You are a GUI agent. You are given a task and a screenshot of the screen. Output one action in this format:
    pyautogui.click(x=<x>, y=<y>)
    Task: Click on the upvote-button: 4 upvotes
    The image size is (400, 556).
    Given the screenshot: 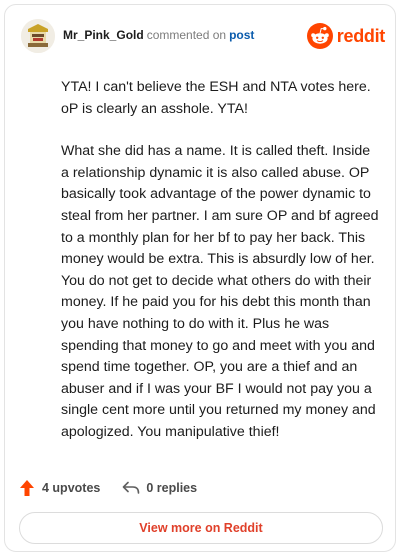 What is the action you would take?
    pyautogui.click(x=59, y=488)
    